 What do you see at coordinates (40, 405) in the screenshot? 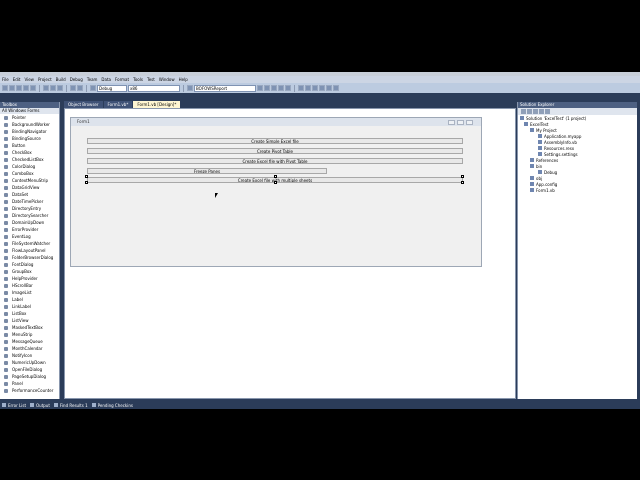
I see `tab-output: Output` at bounding box center [40, 405].